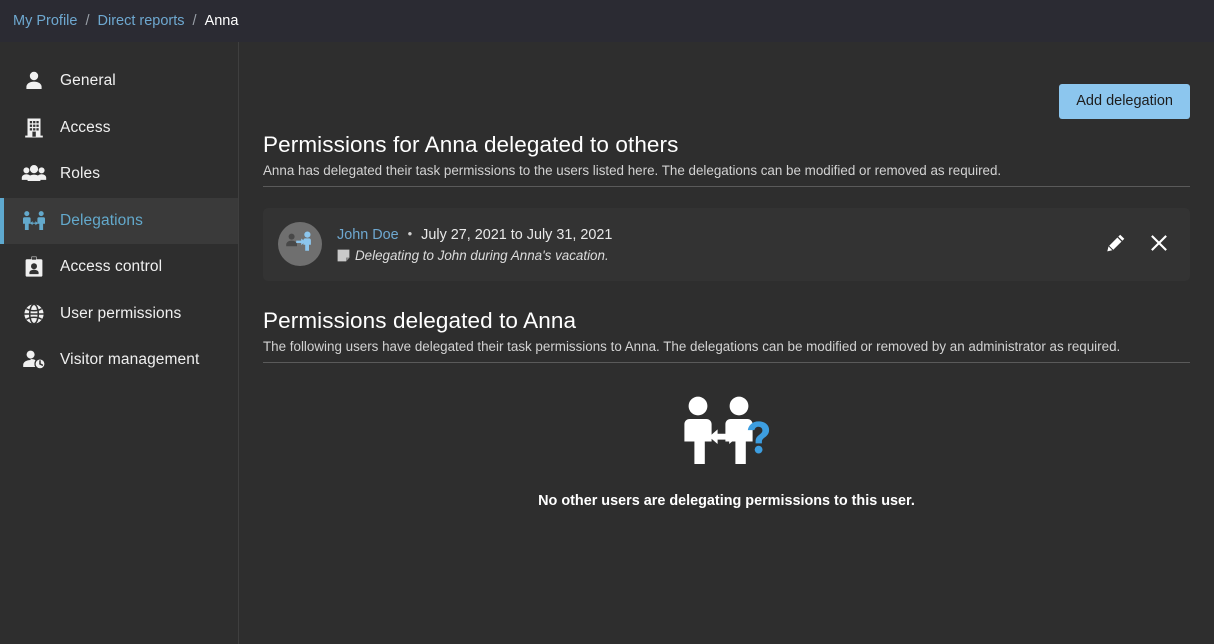 Image resolution: width=1214 pixels, height=644 pixels. What do you see at coordinates (101, 220) in the screenshot?
I see `sidebar-item-label: Delegations` at bounding box center [101, 220].